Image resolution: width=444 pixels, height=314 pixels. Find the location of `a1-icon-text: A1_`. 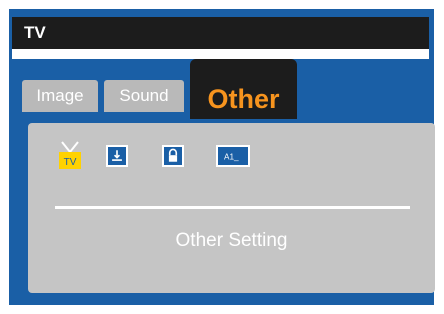

a1-icon-text: A1_ is located at coordinates (231, 156).